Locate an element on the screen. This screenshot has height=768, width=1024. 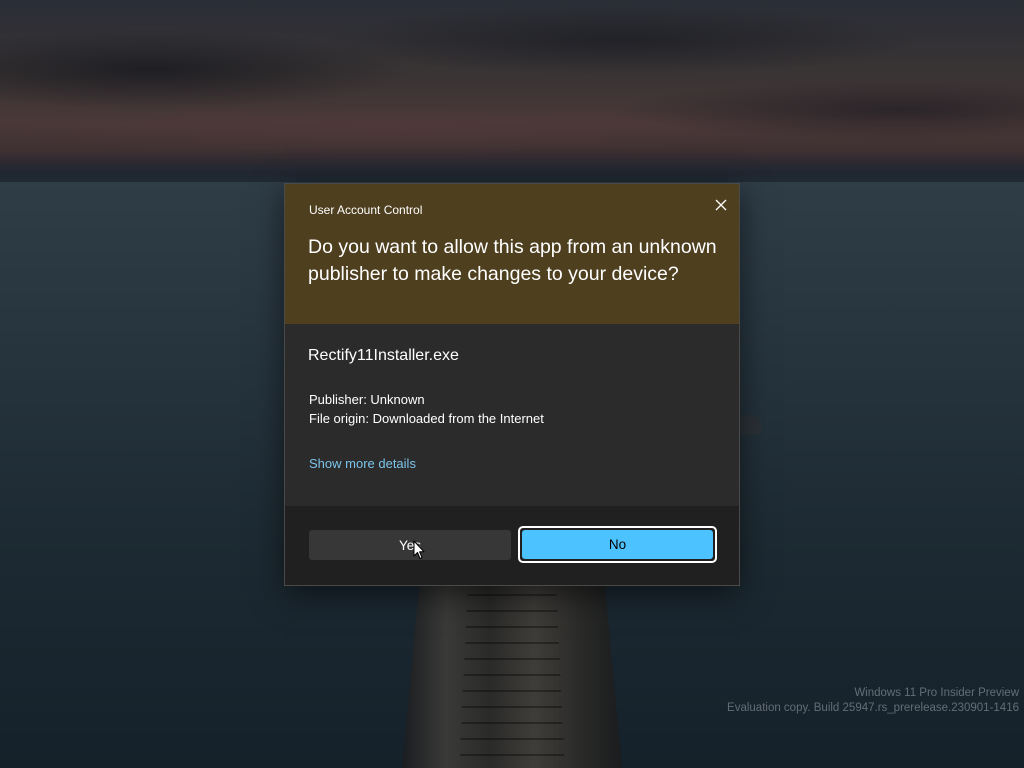
uac-footer: Yes No is located at coordinates (512, 545).